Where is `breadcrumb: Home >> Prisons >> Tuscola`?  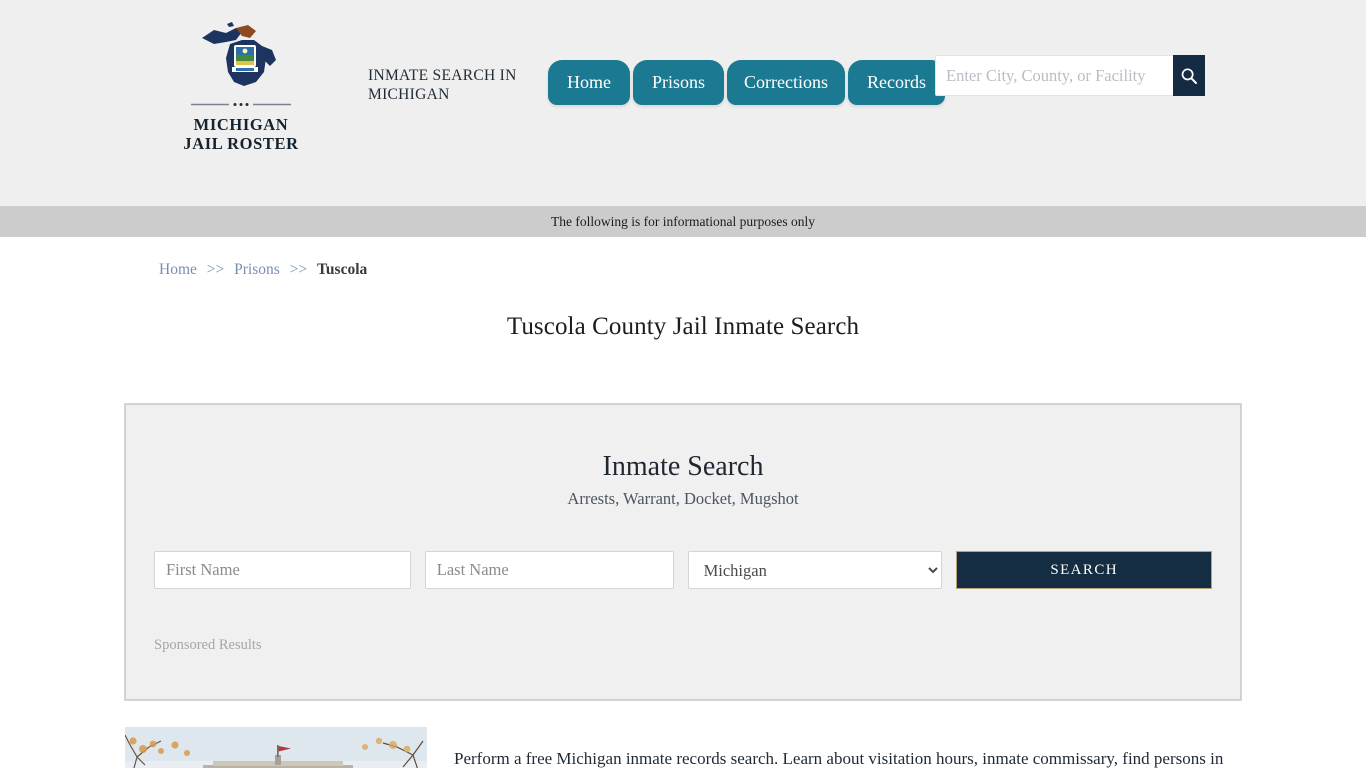
breadcrumb: Home >> Prisons >> Tuscola is located at coordinates (683, 258).